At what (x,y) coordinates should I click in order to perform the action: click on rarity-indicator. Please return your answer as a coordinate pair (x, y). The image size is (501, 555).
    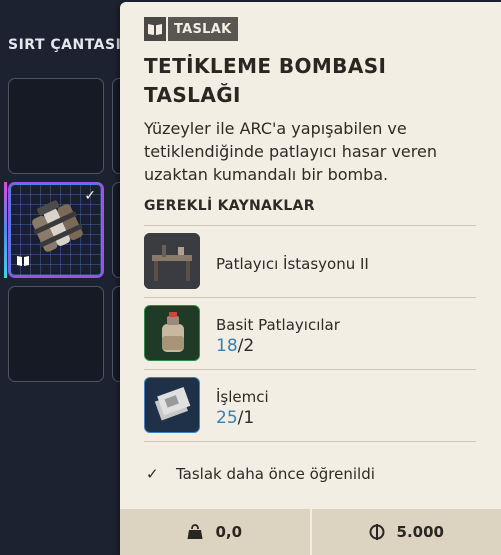
    Looking at the image, I should click on (5, 230).